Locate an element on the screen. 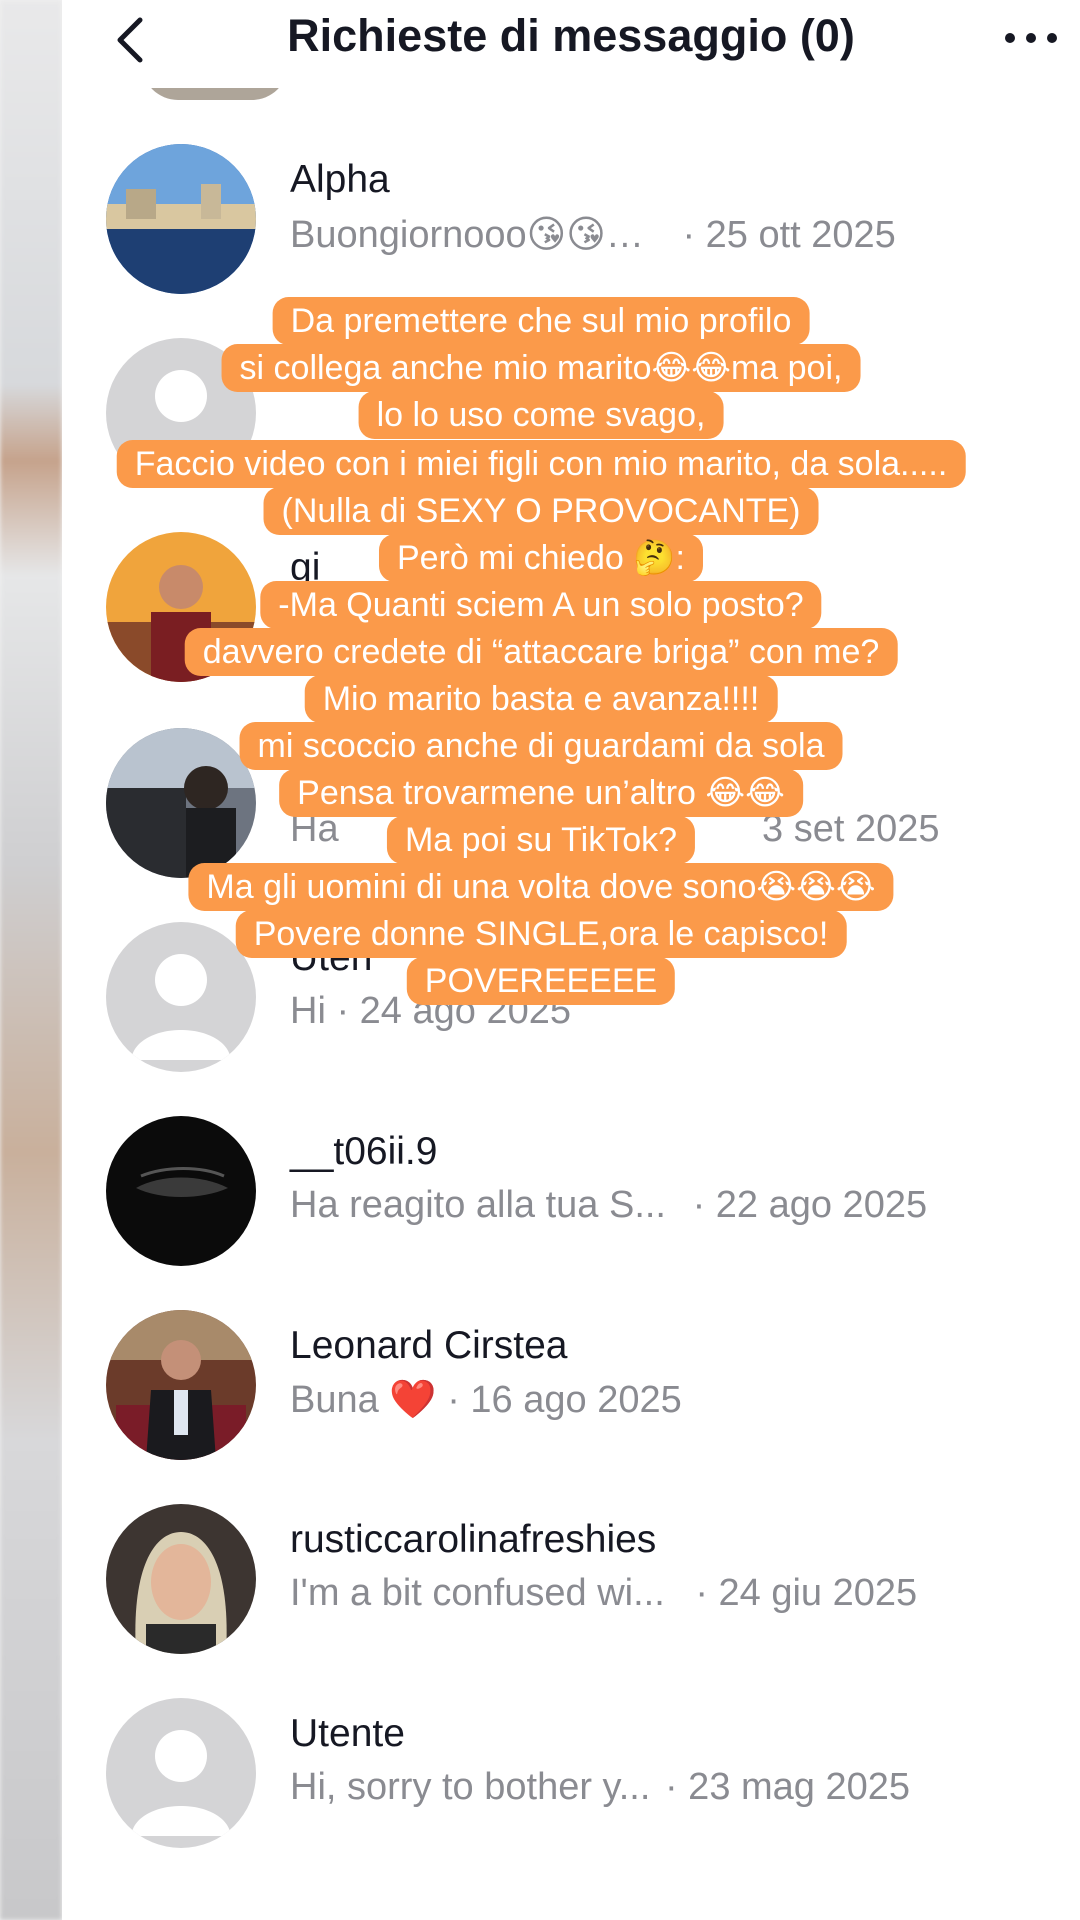 This screenshot has width=1080, height=1920. left-edge-background is located at coordinates (31, 960).